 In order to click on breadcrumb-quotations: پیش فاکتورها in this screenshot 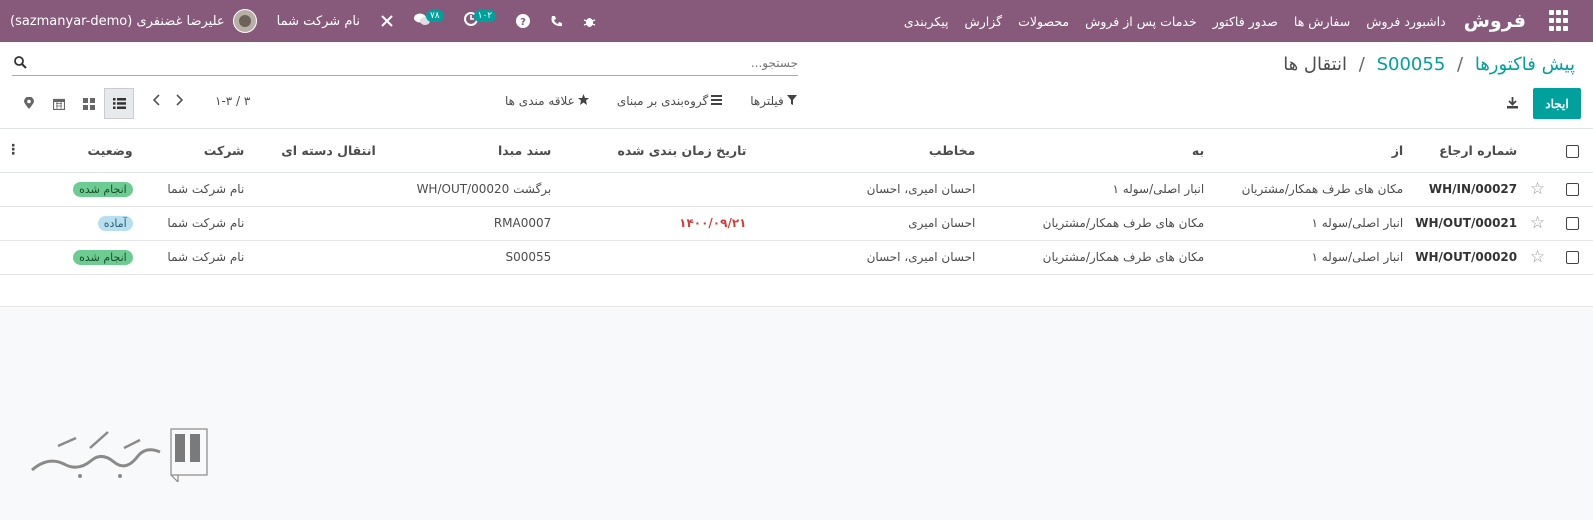, I will do `click(1525, 64)`.